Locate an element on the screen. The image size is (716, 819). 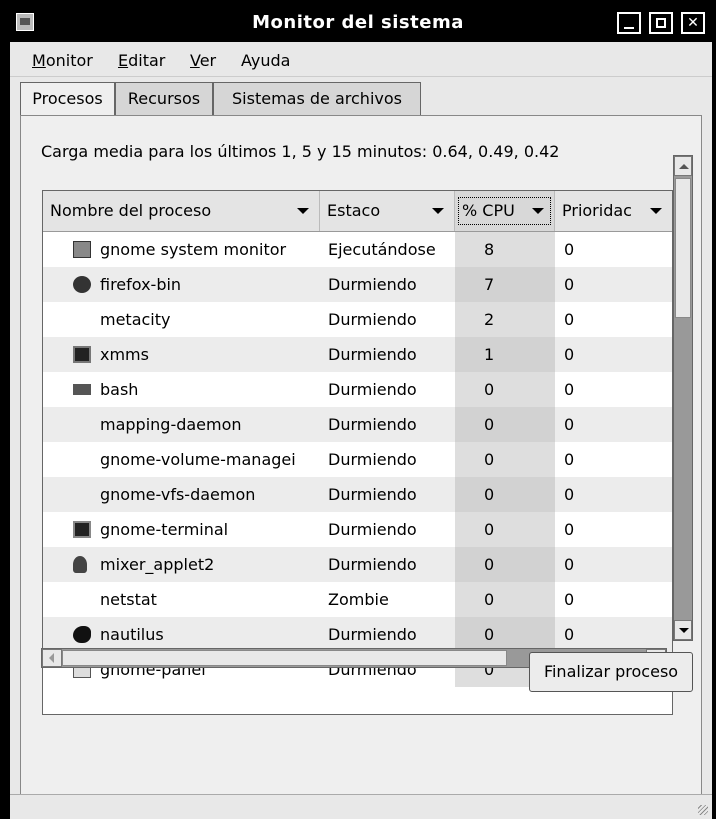
title-bar: Monitor del sistema ✕ is located at coordinates (358, 21).